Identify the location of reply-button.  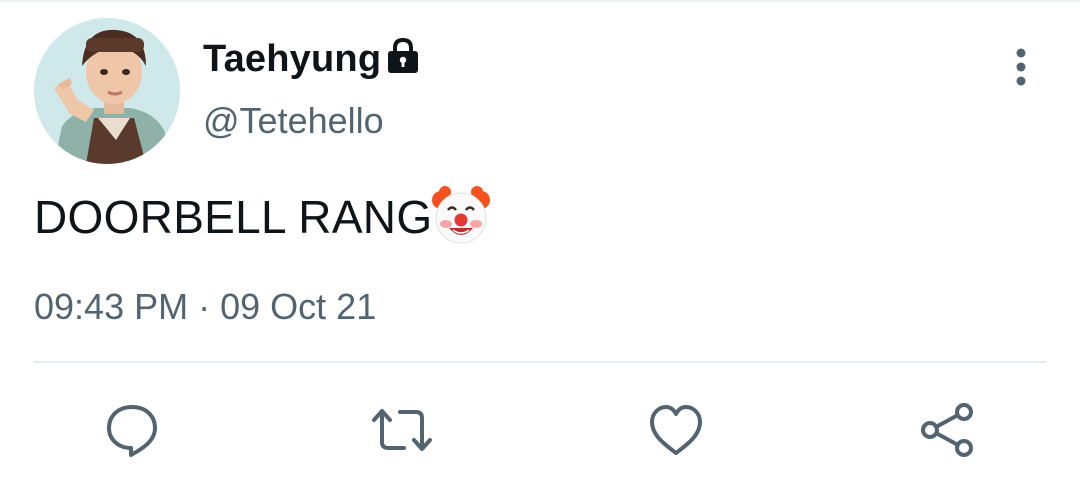
(132, 430).